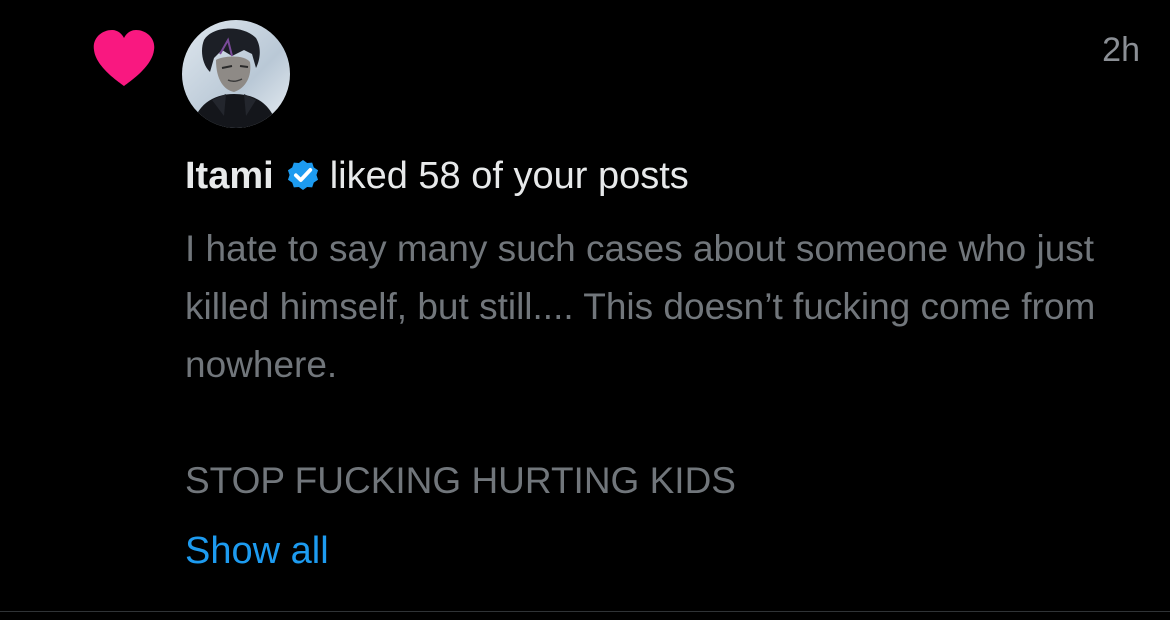  I want to click on verified-badge-icon, so click(302, 175).